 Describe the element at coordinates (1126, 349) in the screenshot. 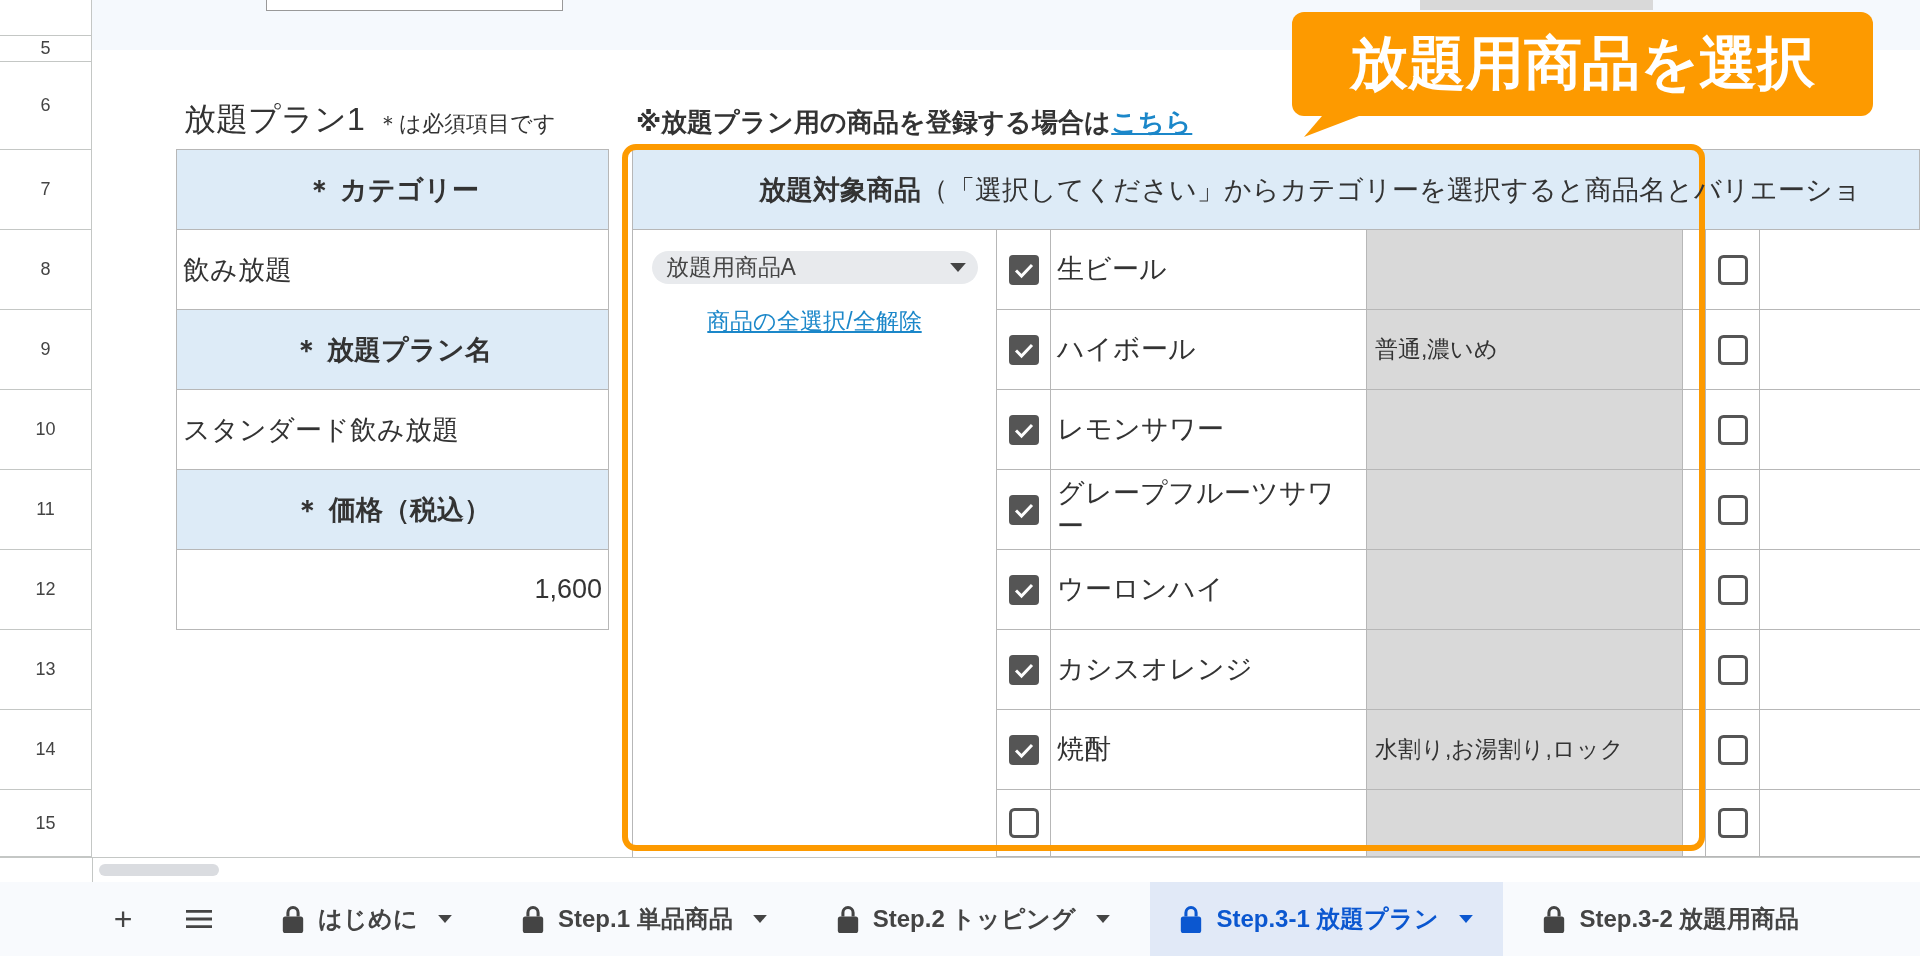

I see `product-name: ハイボール` at that location.